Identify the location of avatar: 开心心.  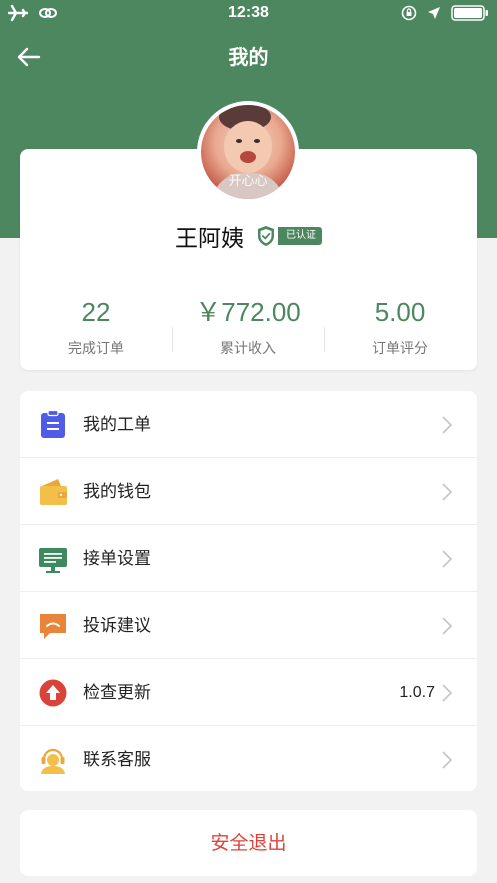
(248, 152).